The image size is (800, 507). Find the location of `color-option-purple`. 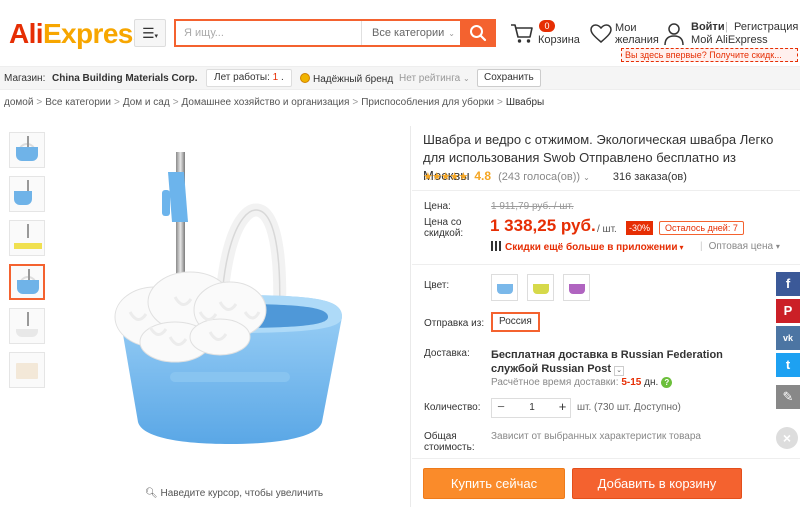

color-option-purple is located at coordinates (576, 287).